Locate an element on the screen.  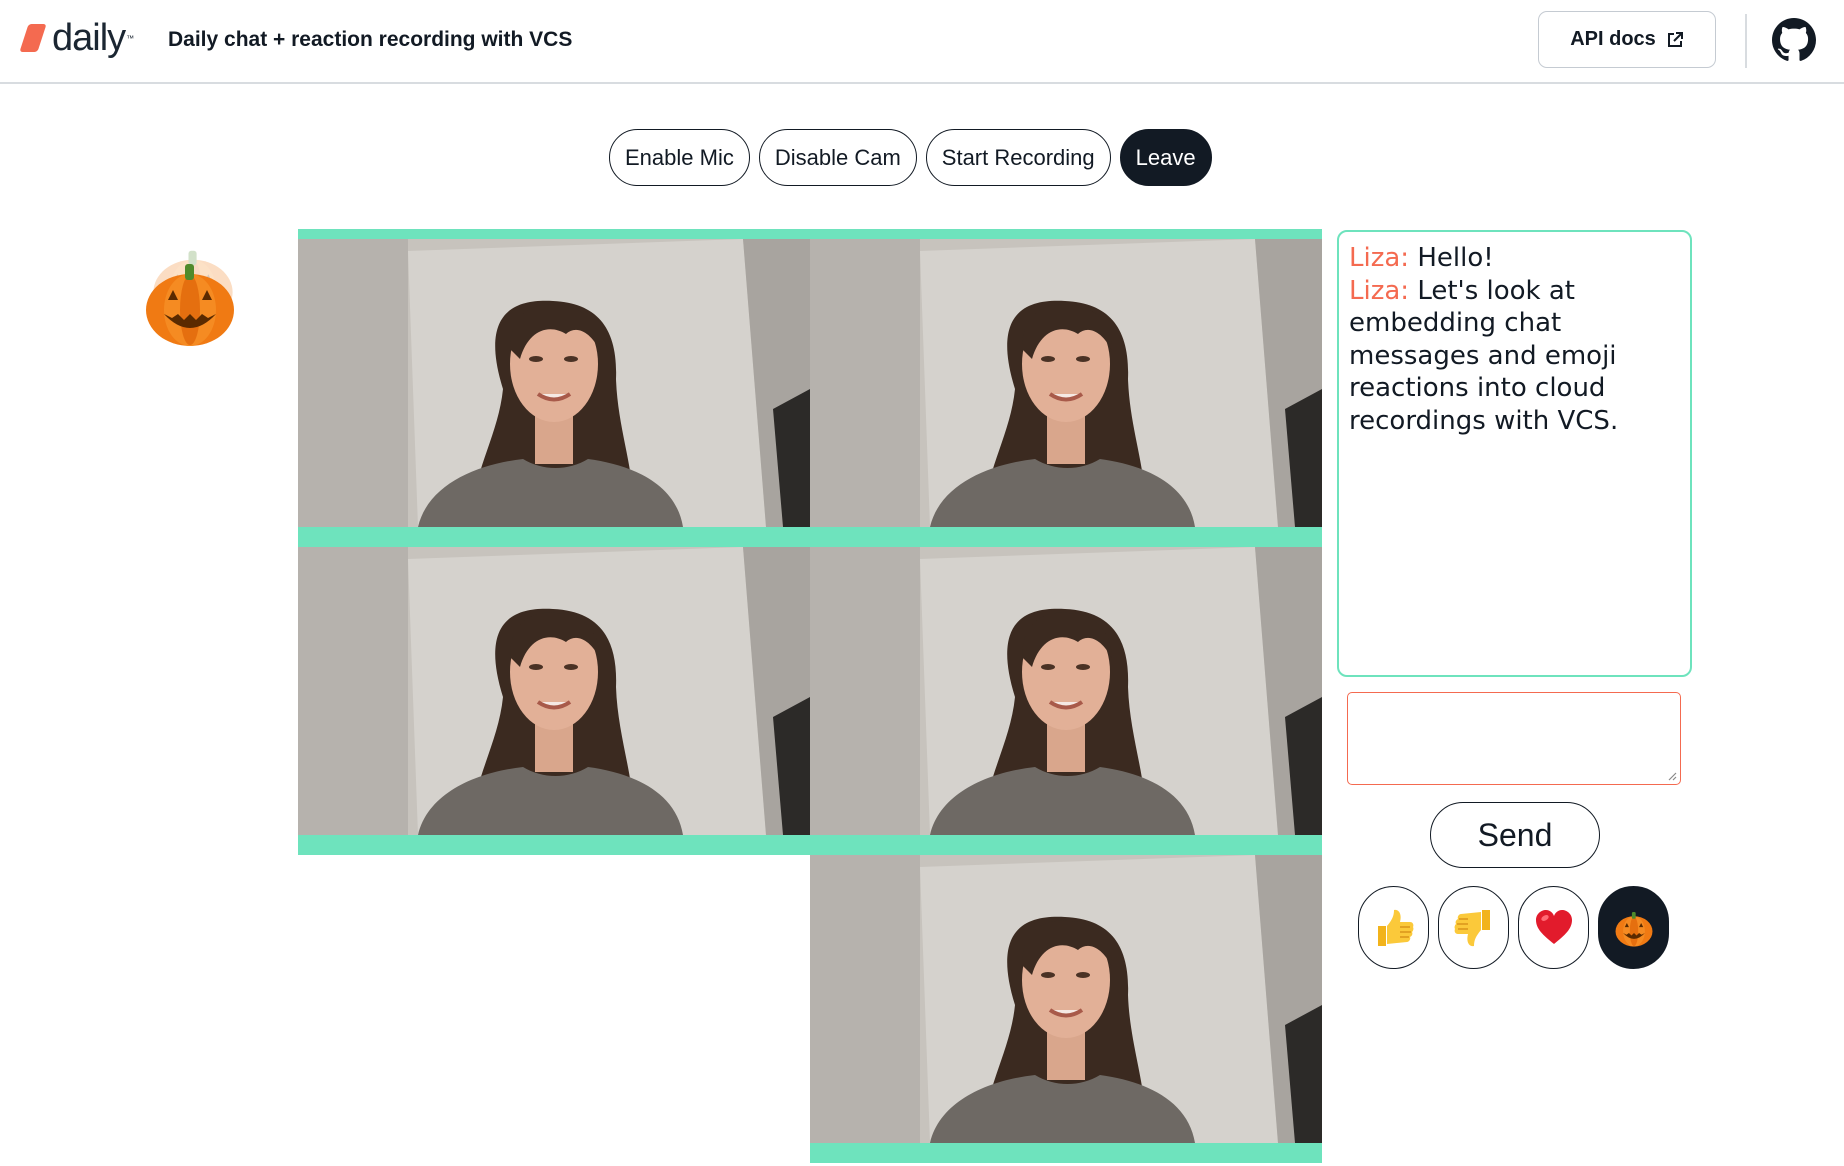
thumbs-down-button is located at coordinates (1473, 927).